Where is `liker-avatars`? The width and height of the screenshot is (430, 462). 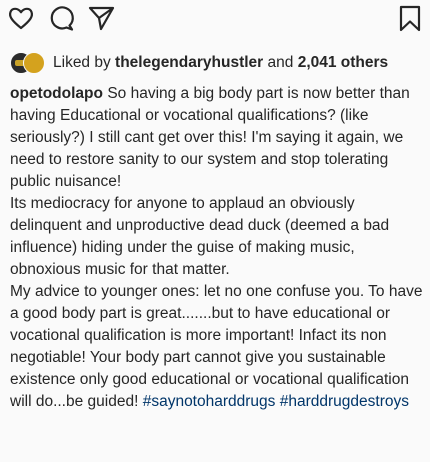 liker-avatars is located at coordinates (27, 63).